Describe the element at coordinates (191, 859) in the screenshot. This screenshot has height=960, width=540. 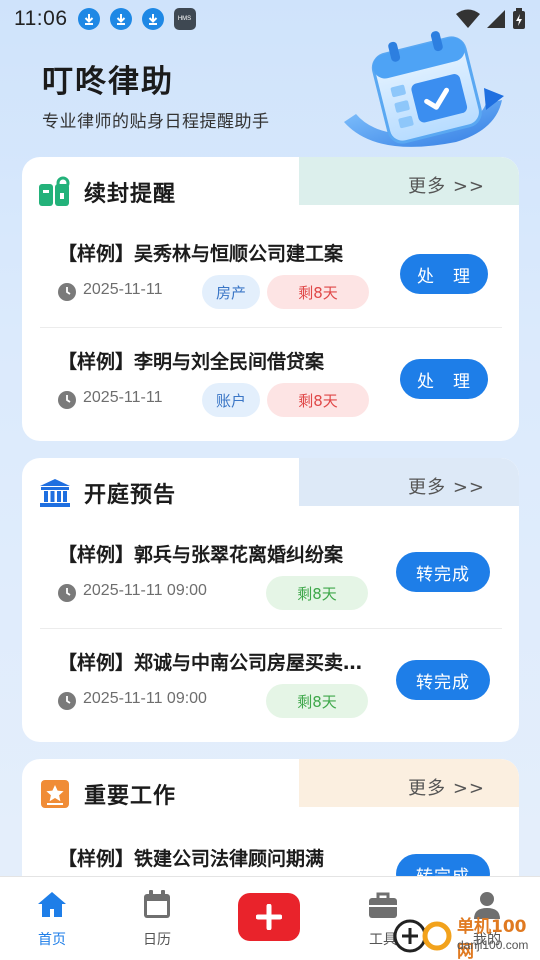
I see `work-title: 【样例】铁建公司法律顾问期满` at that location.